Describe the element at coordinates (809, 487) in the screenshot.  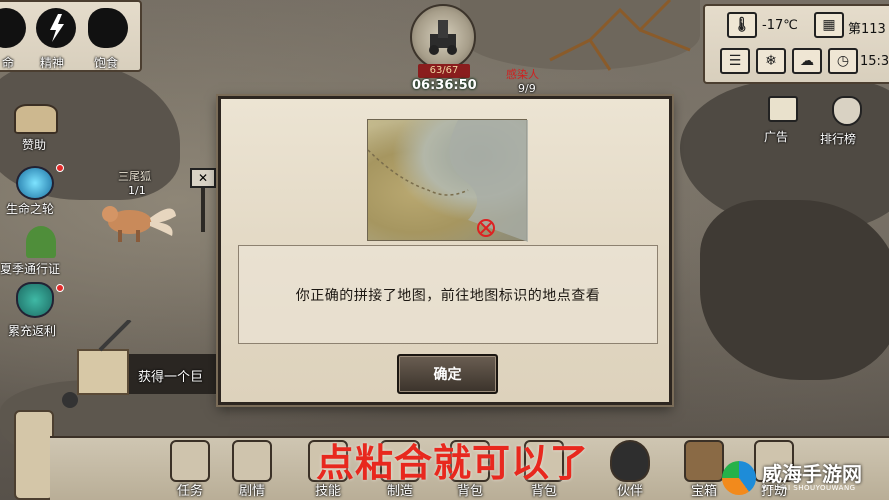
I see `watermark-sub: WEIHAI SHOUYOUWANG` at that location.